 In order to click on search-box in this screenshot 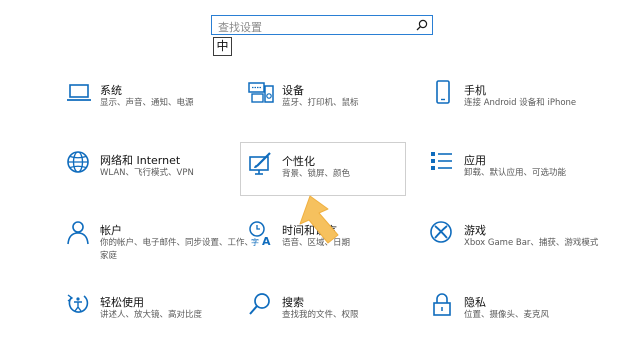, I will do `click(322, 25)`.